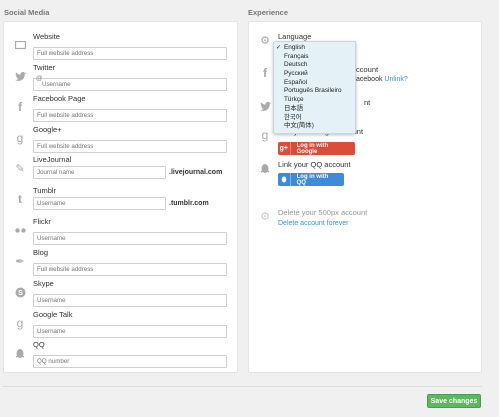 This screenshot has height=417, width=499. What do you see at coordinates (196, 172) in the screenshot?
I see `livejournal-suffix: .livejournal.com` at bounding box center [196, 172].